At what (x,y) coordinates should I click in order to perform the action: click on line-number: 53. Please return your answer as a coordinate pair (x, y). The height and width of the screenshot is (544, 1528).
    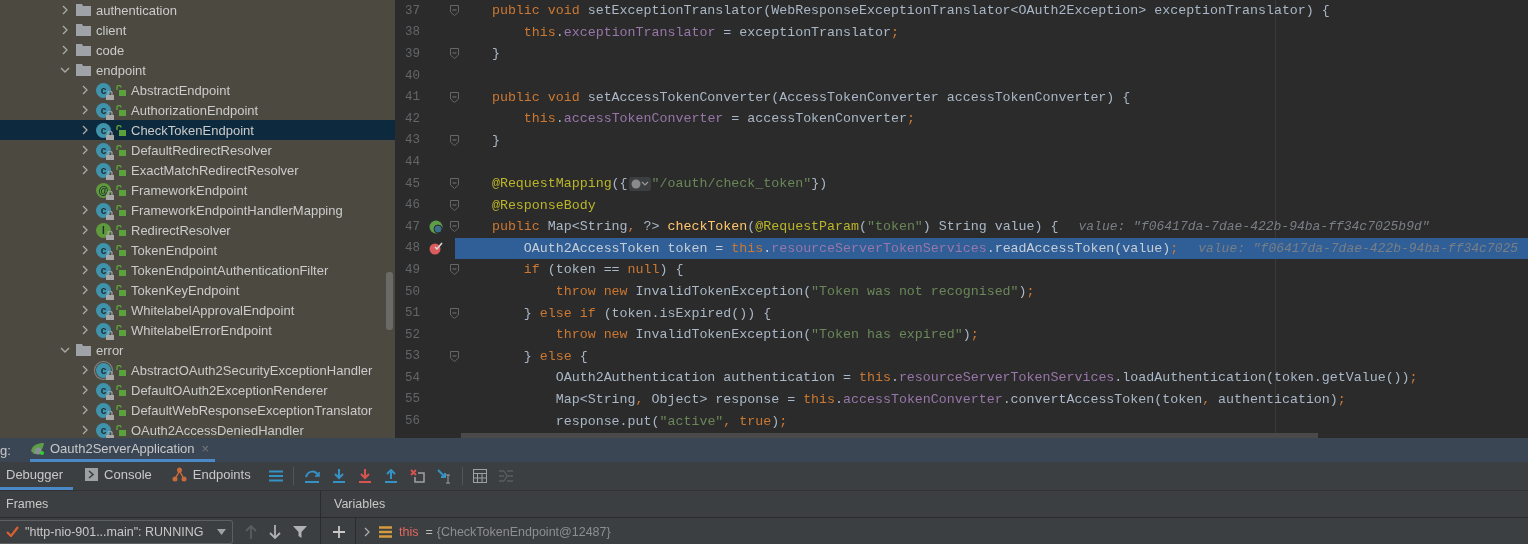
    Looking at the image, I should click on (412, 356).